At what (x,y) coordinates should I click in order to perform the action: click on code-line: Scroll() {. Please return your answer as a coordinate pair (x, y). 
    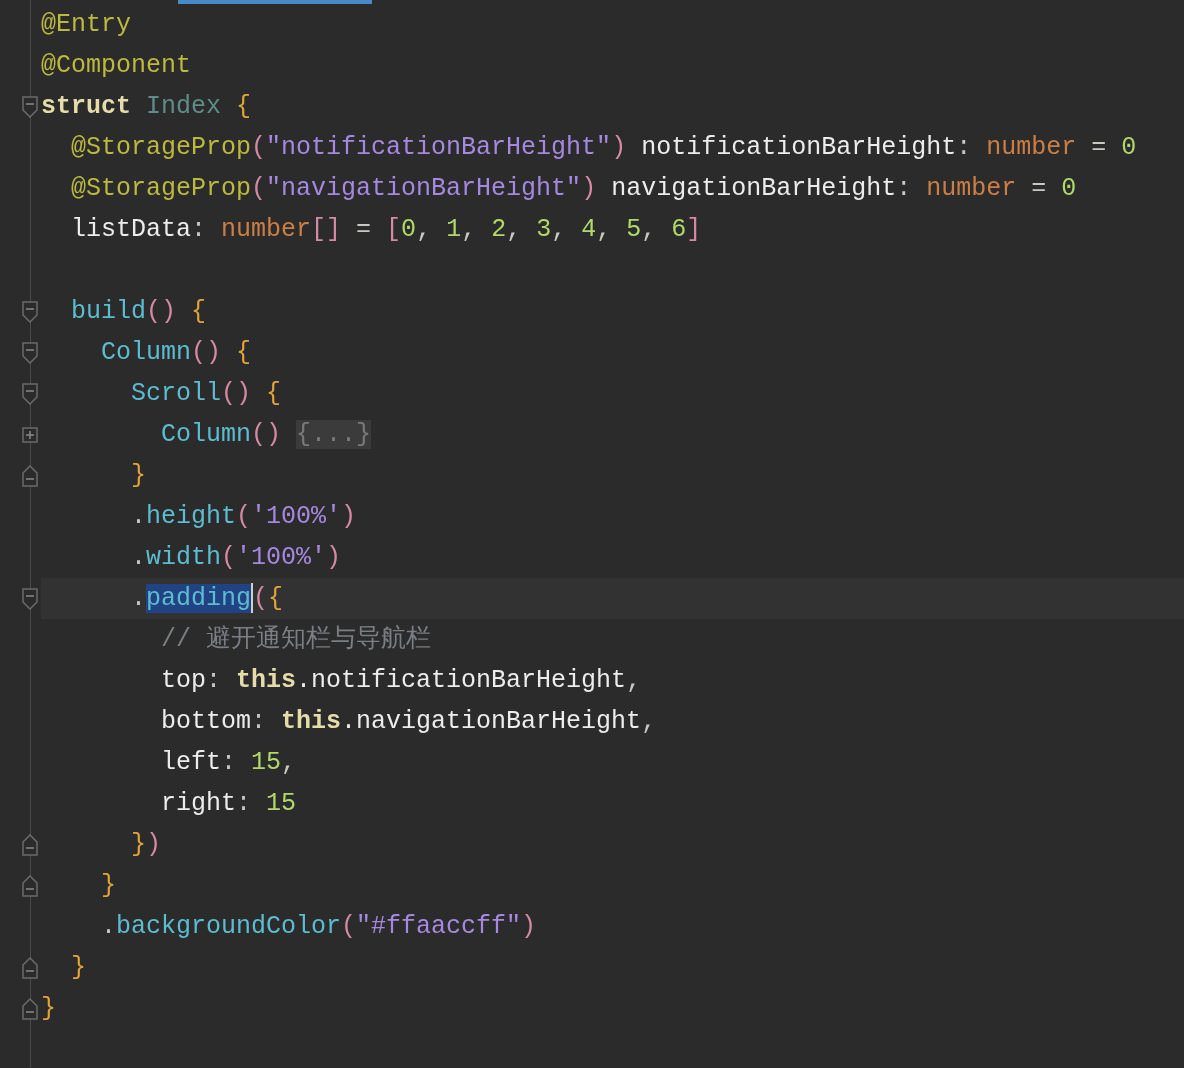
    Looking at the image, I should click on (206, 394).